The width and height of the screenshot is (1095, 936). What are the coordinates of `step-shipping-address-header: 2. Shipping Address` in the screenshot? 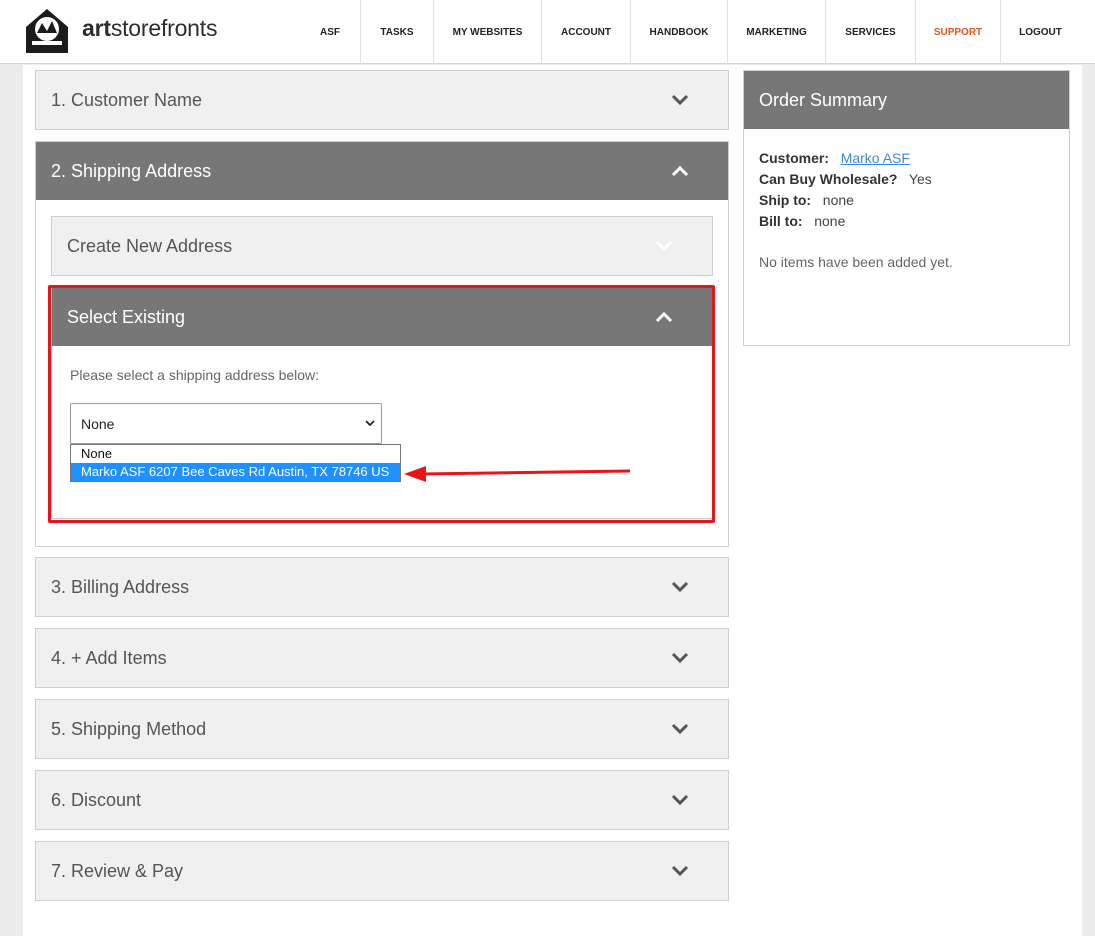 It's located at (382, 171).